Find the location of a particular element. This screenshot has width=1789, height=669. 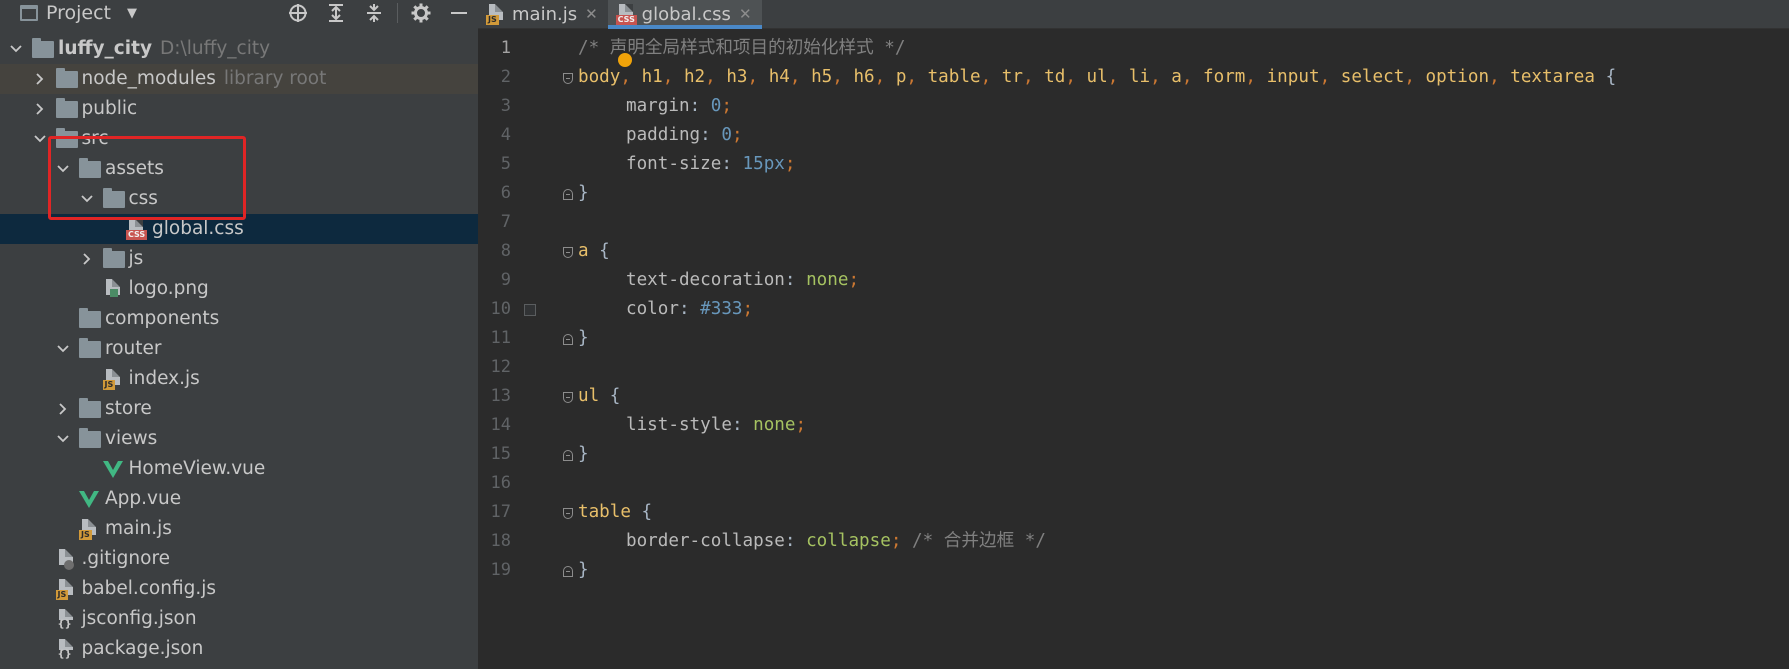

tree-item: components is located at coordinates (239, 319).